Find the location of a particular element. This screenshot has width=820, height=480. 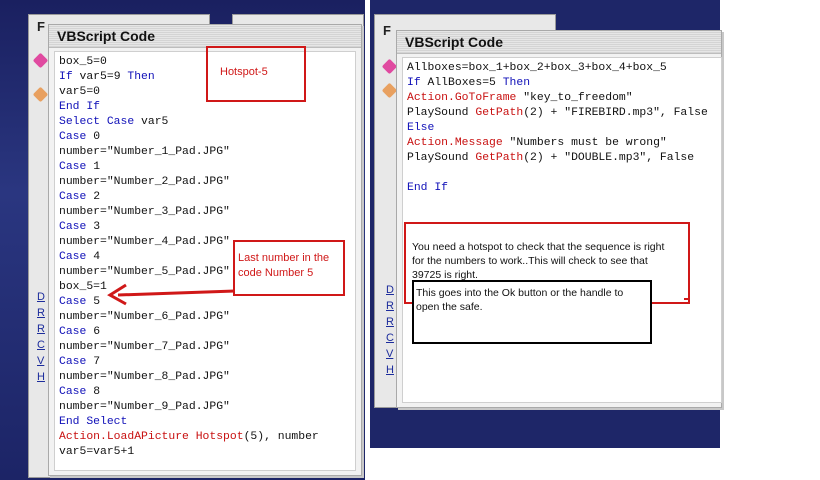

code-line: Action.GoToFrame "key_to_freedom" is located at coordinates (520, 98).